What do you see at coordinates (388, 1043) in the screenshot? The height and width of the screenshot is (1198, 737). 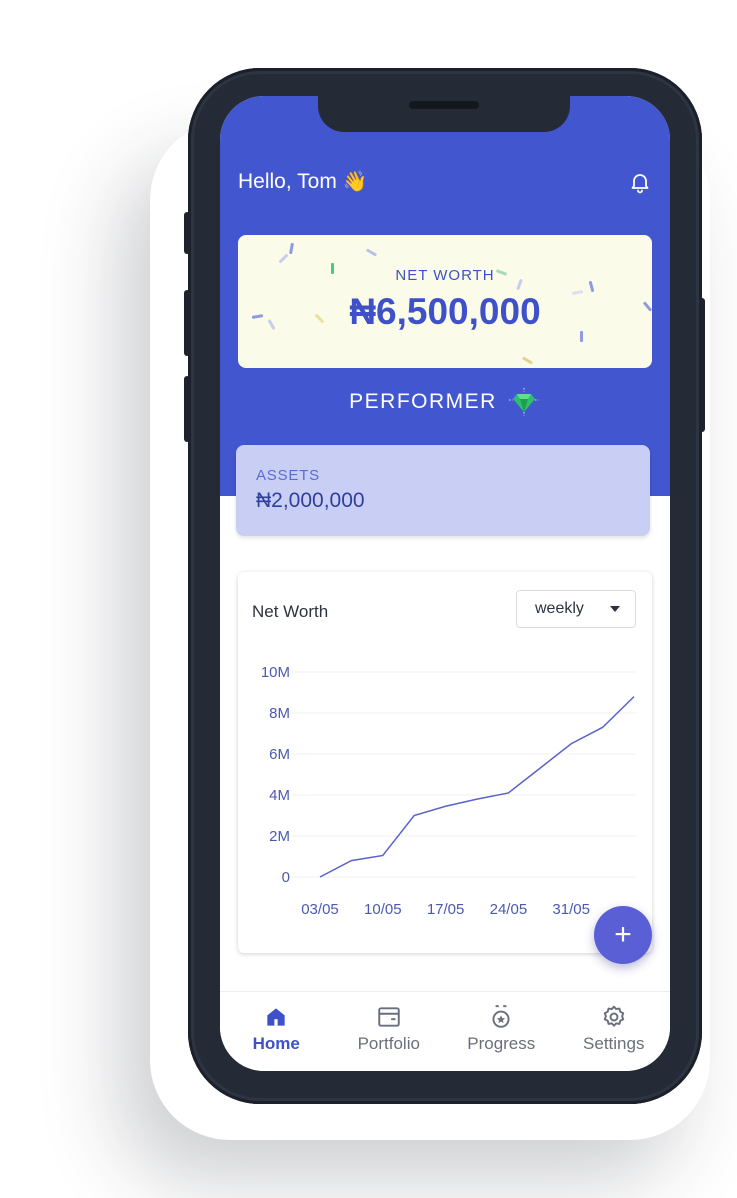 I see `nav-label-portfolio: Portfolio` at bounding box center [388, 1043].